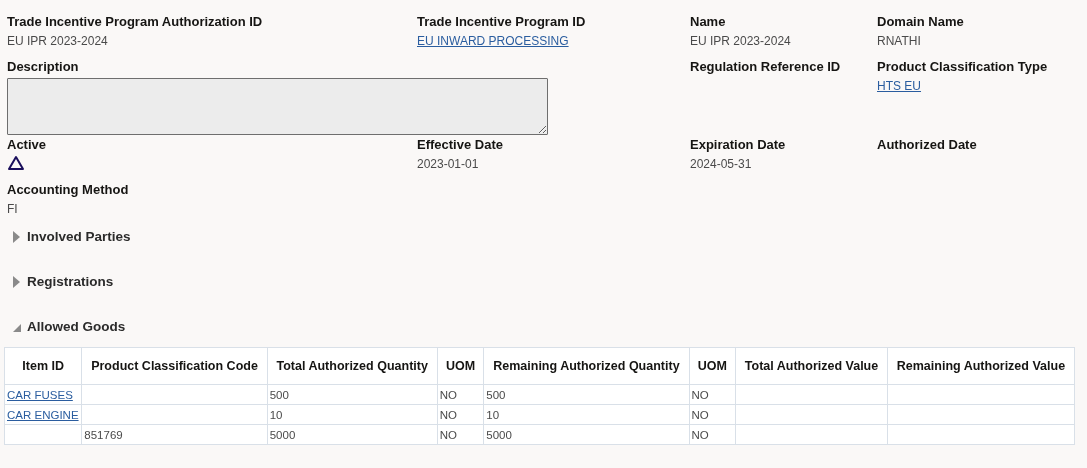  What do you see at coordinates (708, 22) in the screenshot?
I see `field-label: Name` at bounding box center [708, 22].